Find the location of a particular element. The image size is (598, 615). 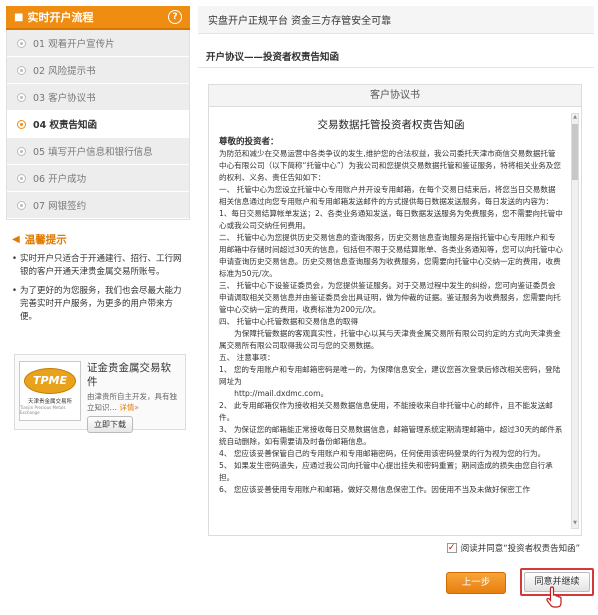

step-label: 02 风险提示书 is located at coordinates (64, 71).